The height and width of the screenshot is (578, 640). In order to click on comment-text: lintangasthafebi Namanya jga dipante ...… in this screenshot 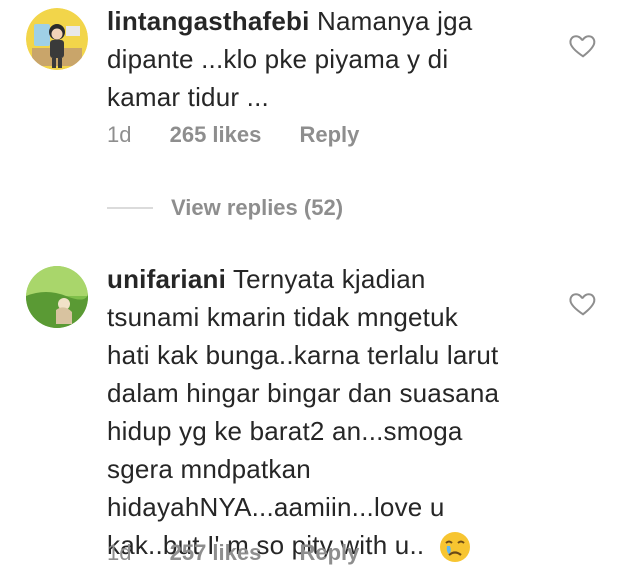, I will do `click(307, 59)`.